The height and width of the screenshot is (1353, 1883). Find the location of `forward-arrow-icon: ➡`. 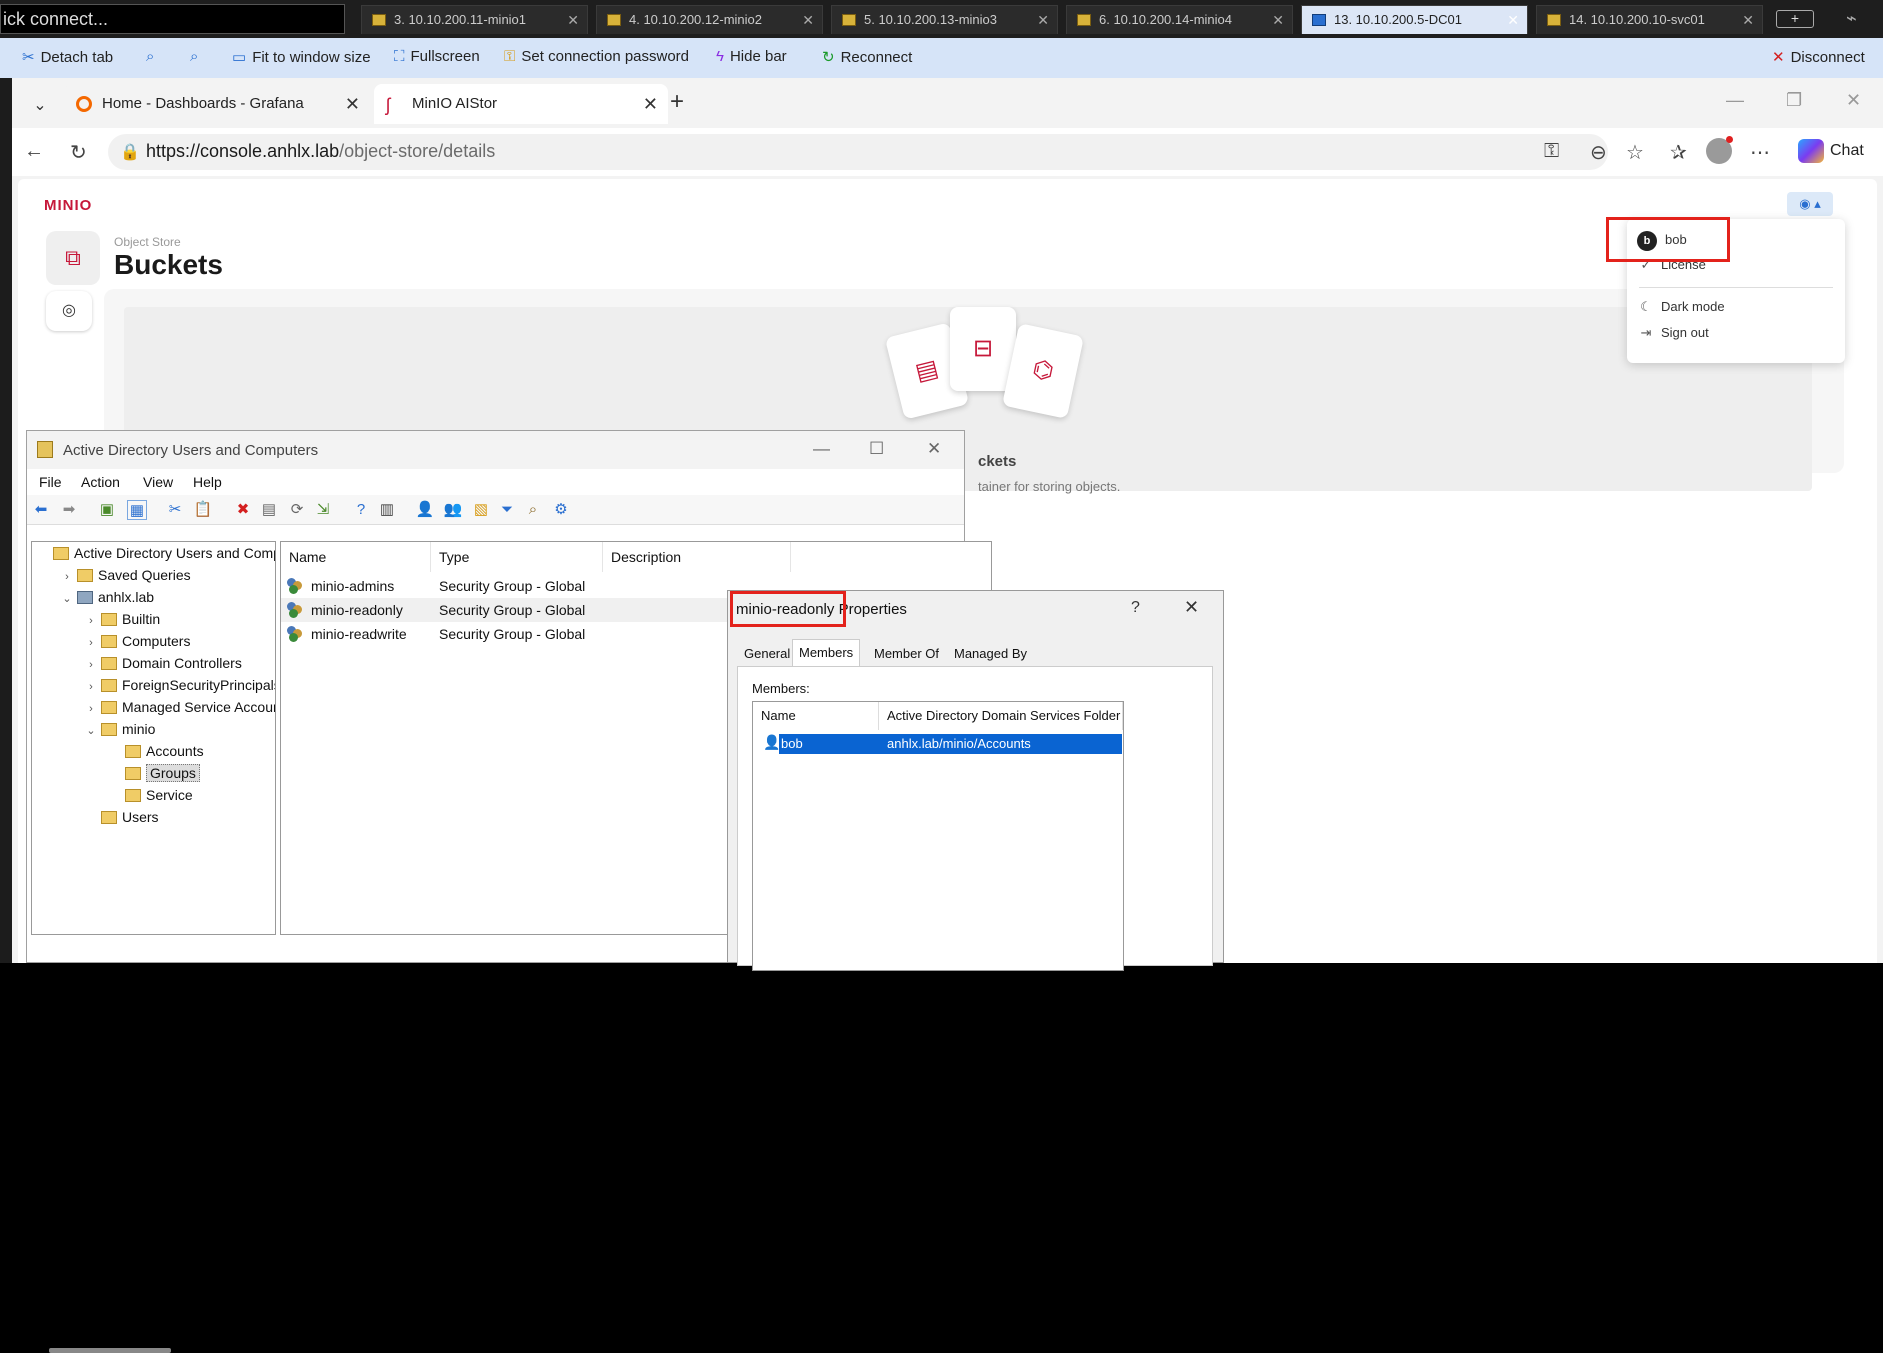

forward-arrow-icon: ➡ is located at coordinates (69, 510).